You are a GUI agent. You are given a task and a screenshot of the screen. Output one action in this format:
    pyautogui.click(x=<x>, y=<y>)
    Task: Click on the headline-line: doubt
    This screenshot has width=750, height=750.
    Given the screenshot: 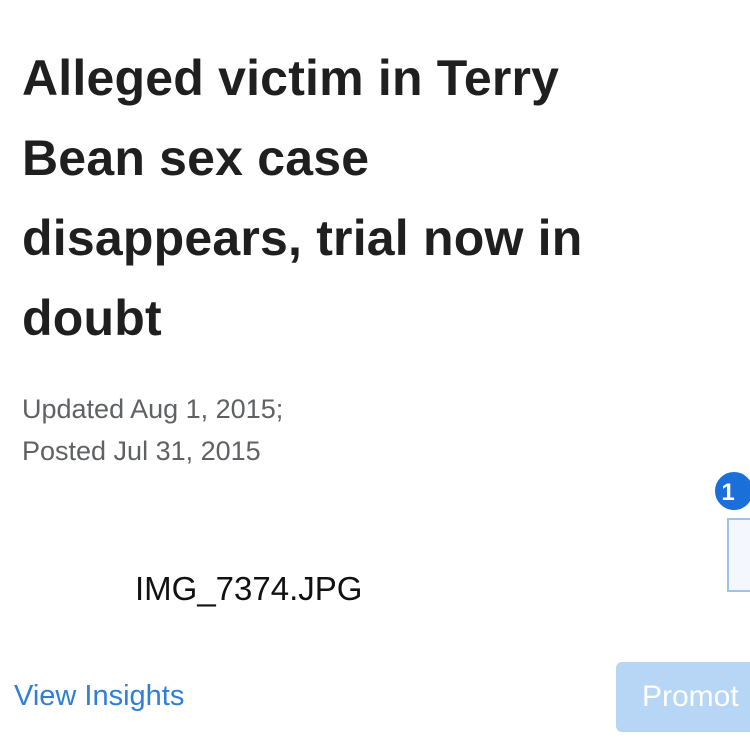 What is the action you would take?
    pyautogui.click(x=92, y=318)
    